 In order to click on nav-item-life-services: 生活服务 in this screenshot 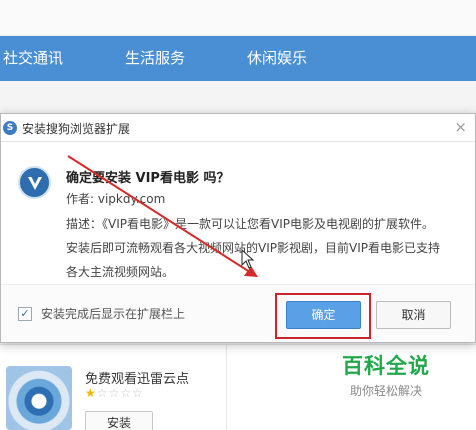, I will do `click(155, 58)`.